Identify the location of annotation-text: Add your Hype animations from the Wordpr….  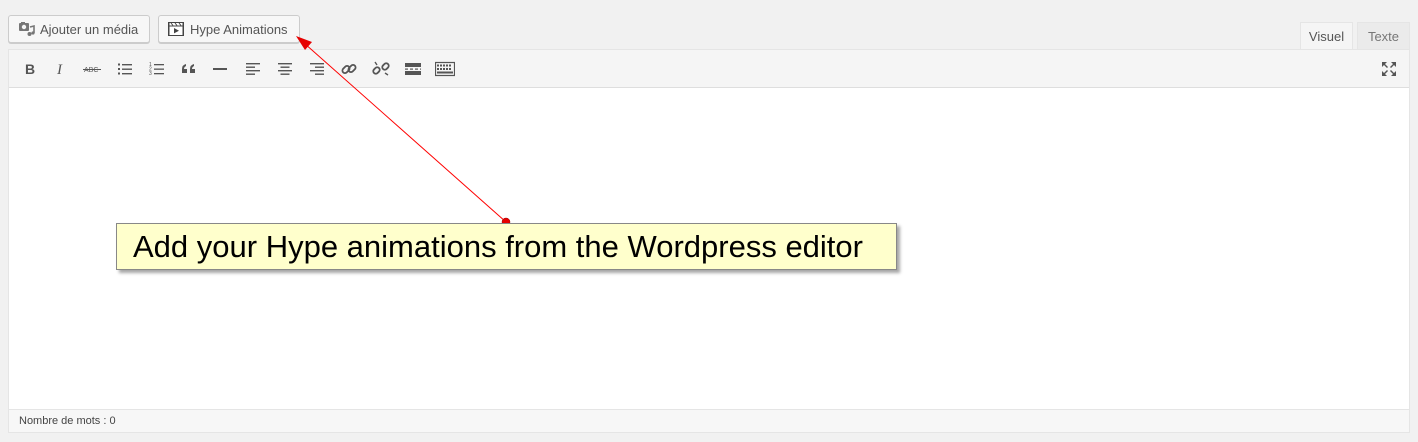
(498, 246).